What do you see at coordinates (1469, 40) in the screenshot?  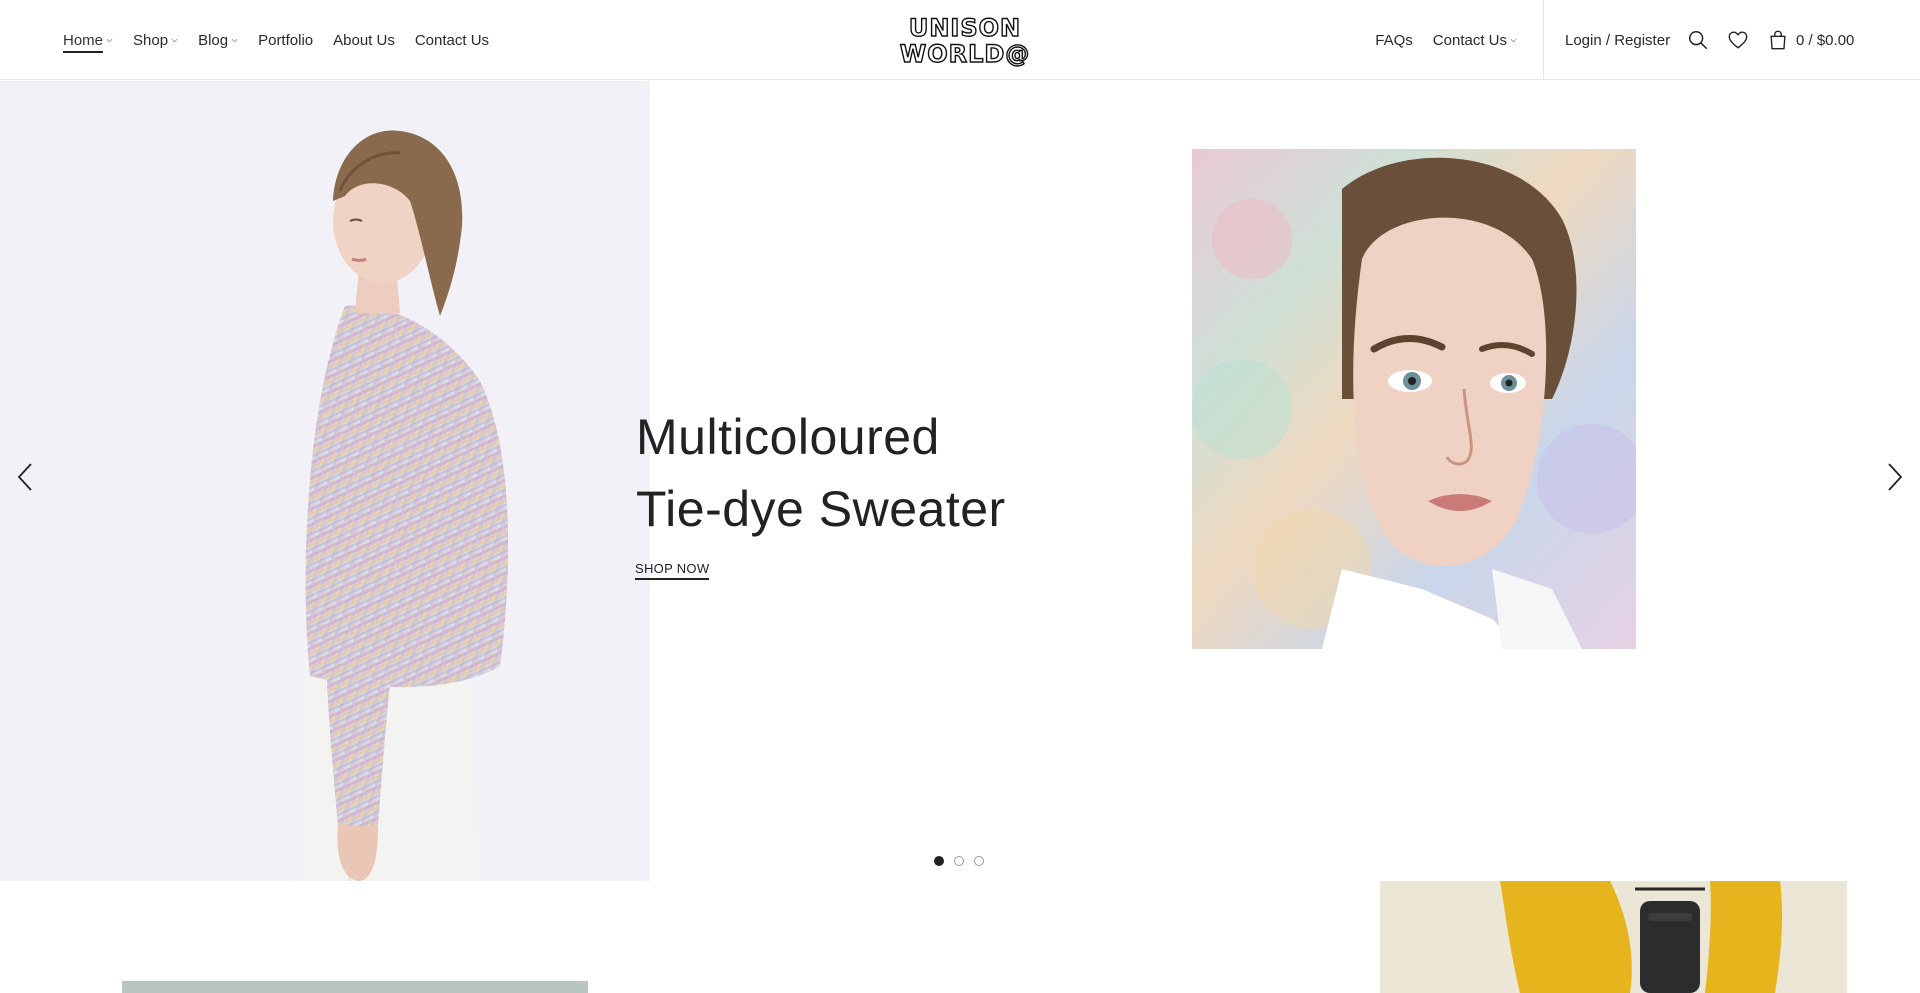 I see `nav-contact-us-right-label: Contact Us` at bounding box center [1469, 40].